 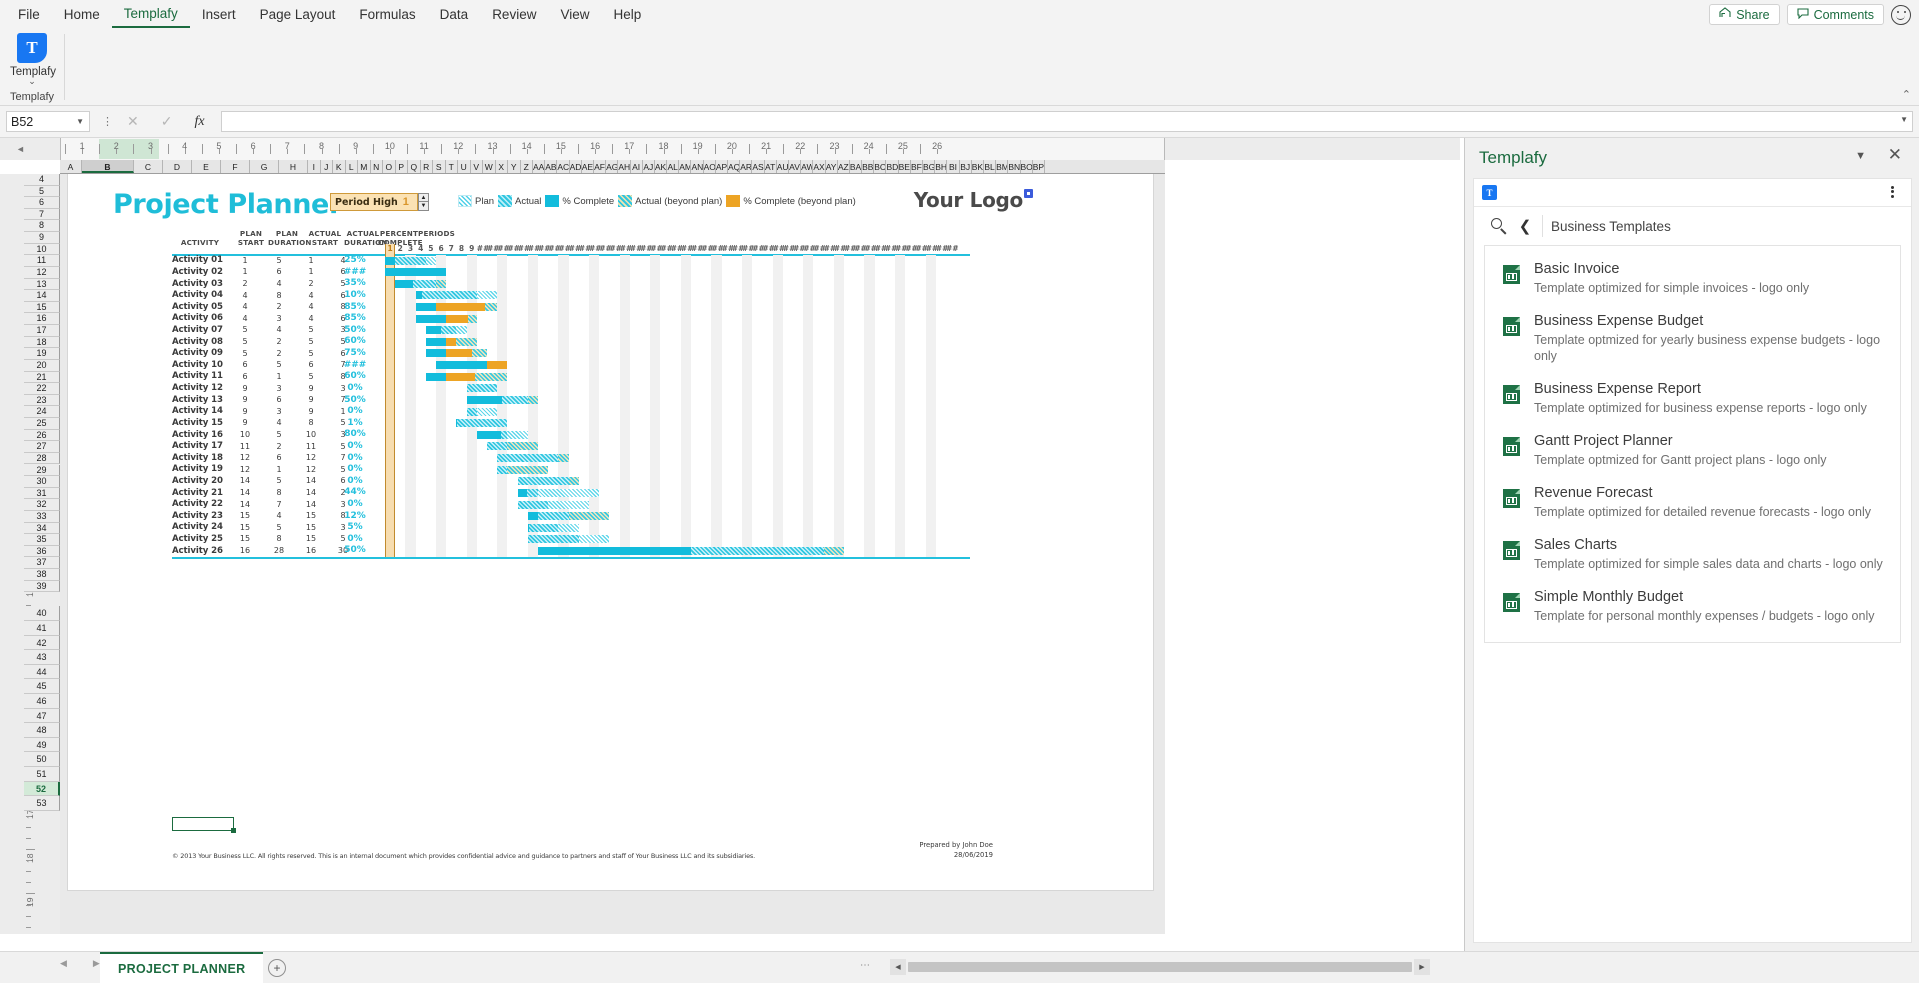 I want to click on previous-sheet-icon: ◀, so click(x=63, y=963).